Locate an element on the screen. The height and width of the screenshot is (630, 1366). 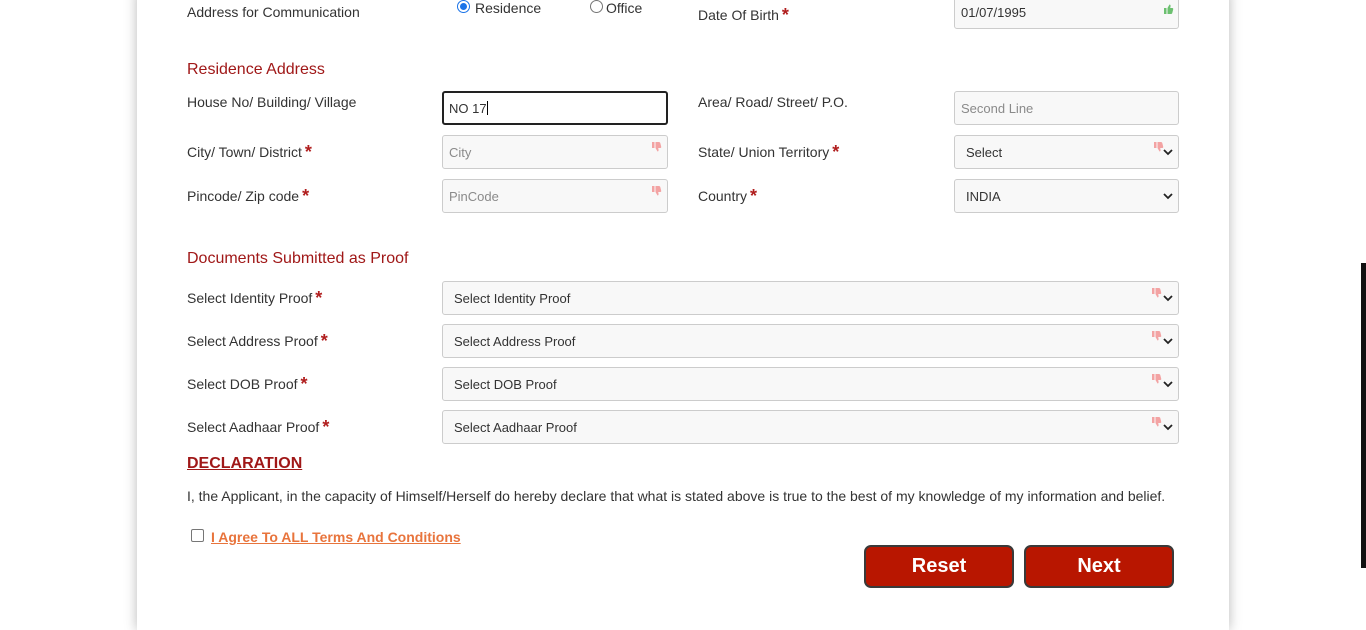
identity-proof-select: Select Identity Proof is located at coordinates (810, 298).